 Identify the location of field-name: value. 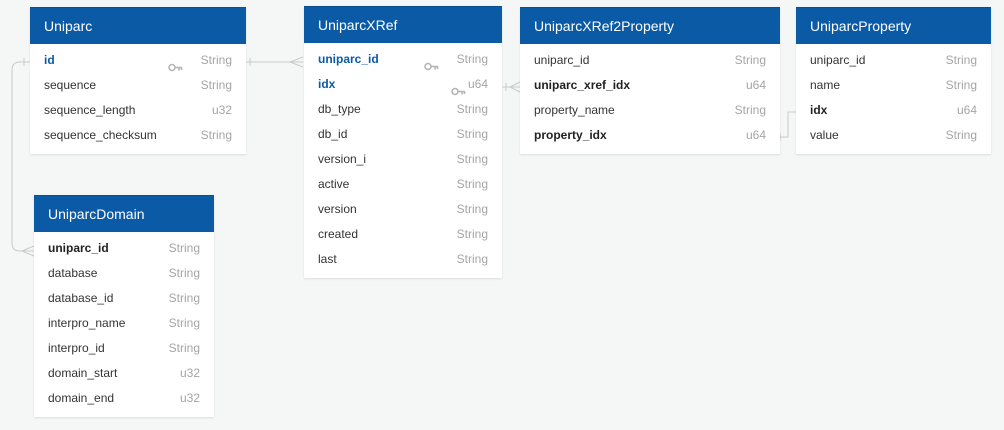
(824, 135).